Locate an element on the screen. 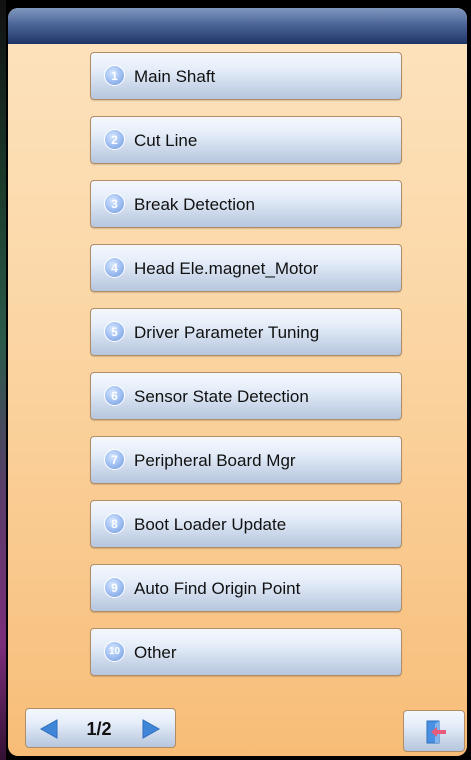 This screenshot has height=760, width=471. menu-item-label: Main Shaft is located at coordinates (175, 76).